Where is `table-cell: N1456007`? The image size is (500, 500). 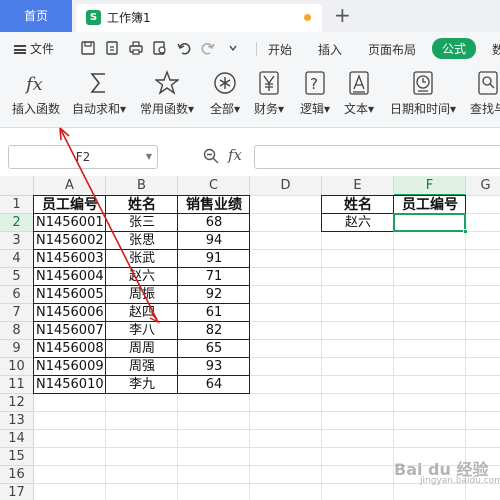 table-cell: N1456007 is located at coordinates (70, 331).